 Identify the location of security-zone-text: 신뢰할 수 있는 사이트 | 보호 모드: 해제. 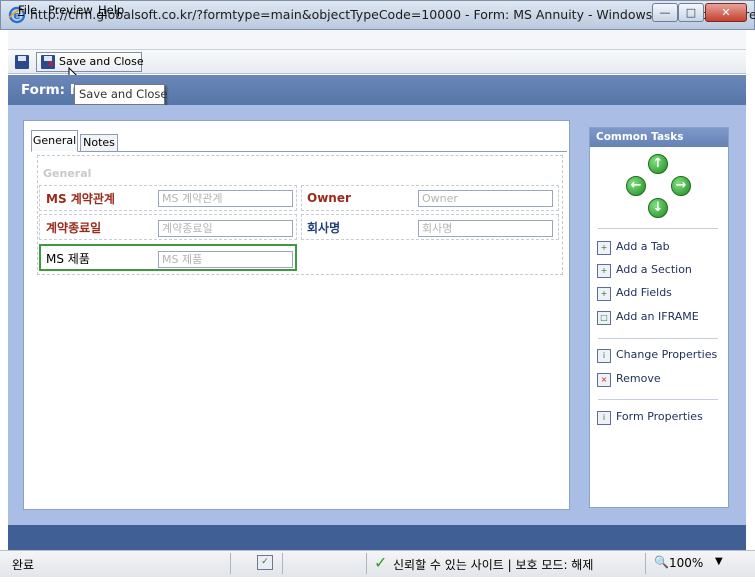
(493, 564).